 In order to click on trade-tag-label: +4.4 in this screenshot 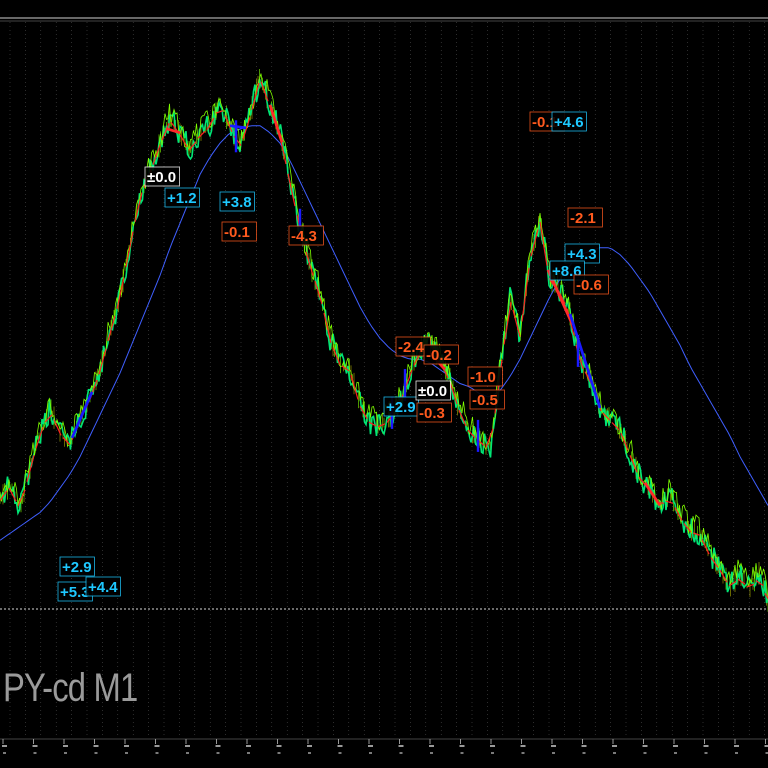, I will do `click(103, 587)`.